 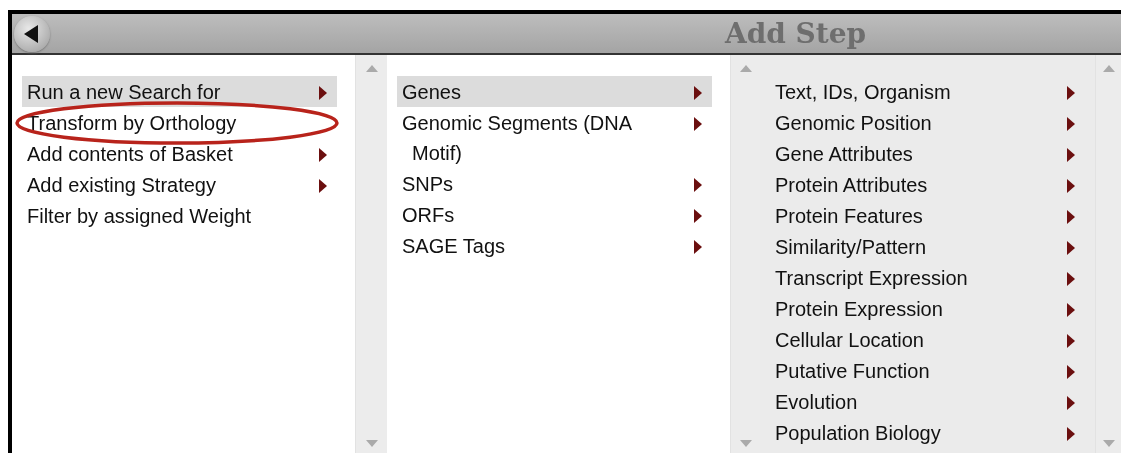 I want to click on menu-item: Run a new Search for, so click(x=179, y=91).